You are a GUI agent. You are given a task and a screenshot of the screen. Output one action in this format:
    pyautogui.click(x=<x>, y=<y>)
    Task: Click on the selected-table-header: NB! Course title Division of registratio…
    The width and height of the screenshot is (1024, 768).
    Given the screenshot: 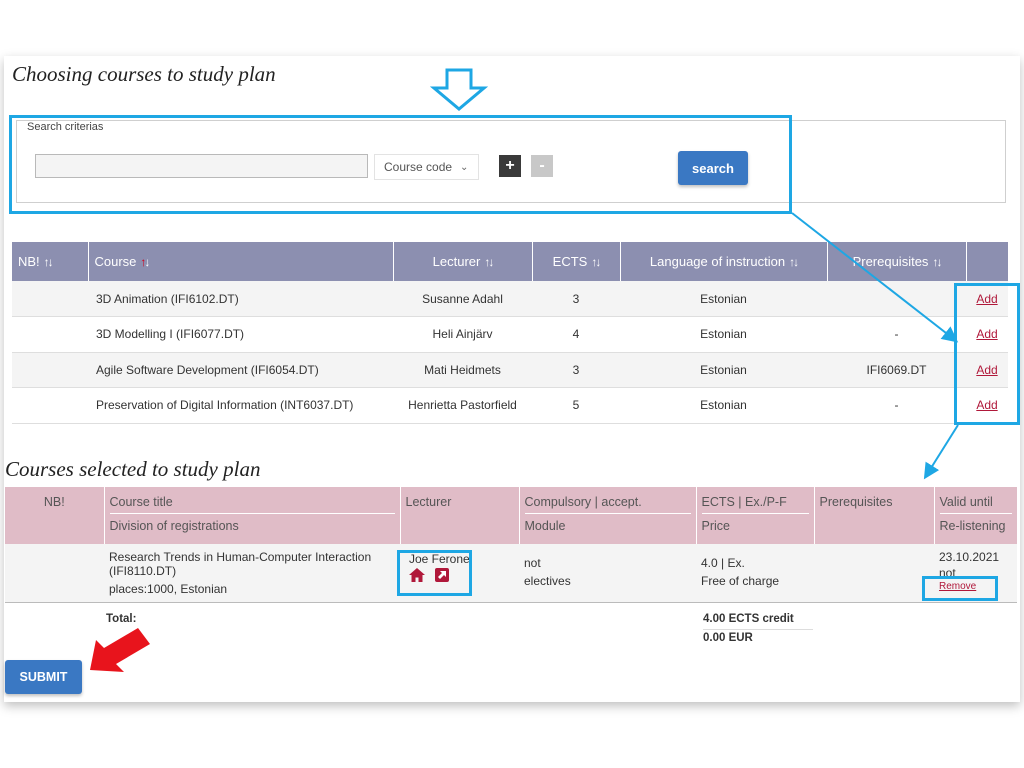 What is the action you would take?
    pyautogui.click(x=511, y=515)
    